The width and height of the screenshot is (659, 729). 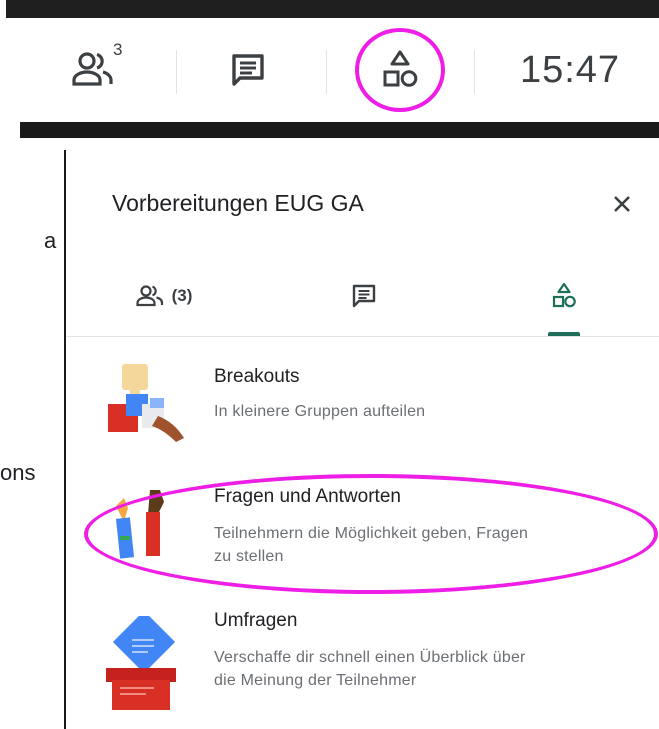 What do you see at coordinates (332, 9) in the screenshot?
I see `toolbar-top-border` at bounding box center [332, 9].